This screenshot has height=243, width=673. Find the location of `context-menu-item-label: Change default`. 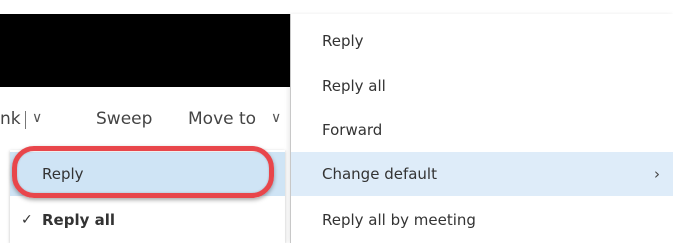

context-menu-item-label: Change default is located at coordinates (379, 174).